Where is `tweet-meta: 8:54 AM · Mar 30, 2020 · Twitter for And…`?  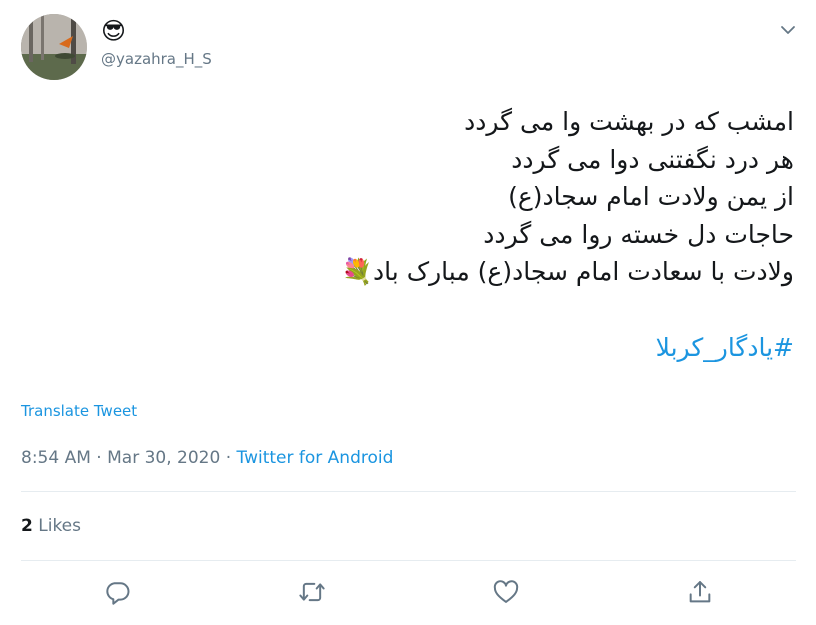 tweet-meta: 8:54 AM · Mar 30, 2020 · Twitter for And… is located at coordinates (207, 458).